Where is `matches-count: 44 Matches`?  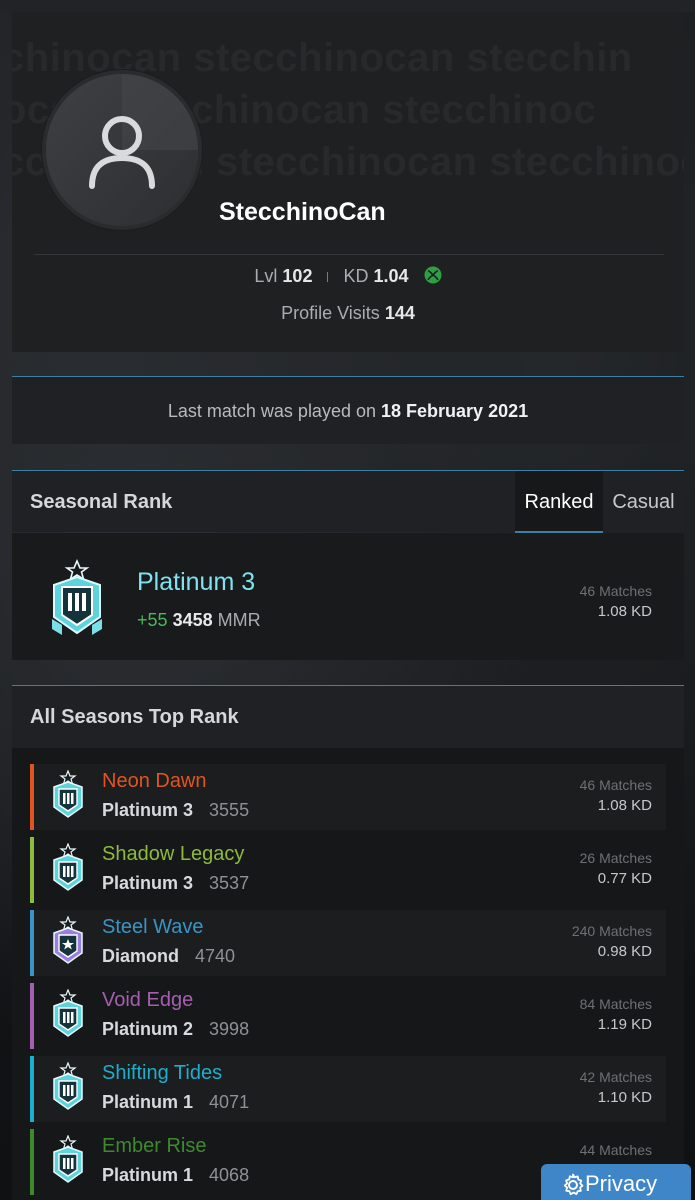 matches-count: 44 Matches is located at coordinates (615, 1150).